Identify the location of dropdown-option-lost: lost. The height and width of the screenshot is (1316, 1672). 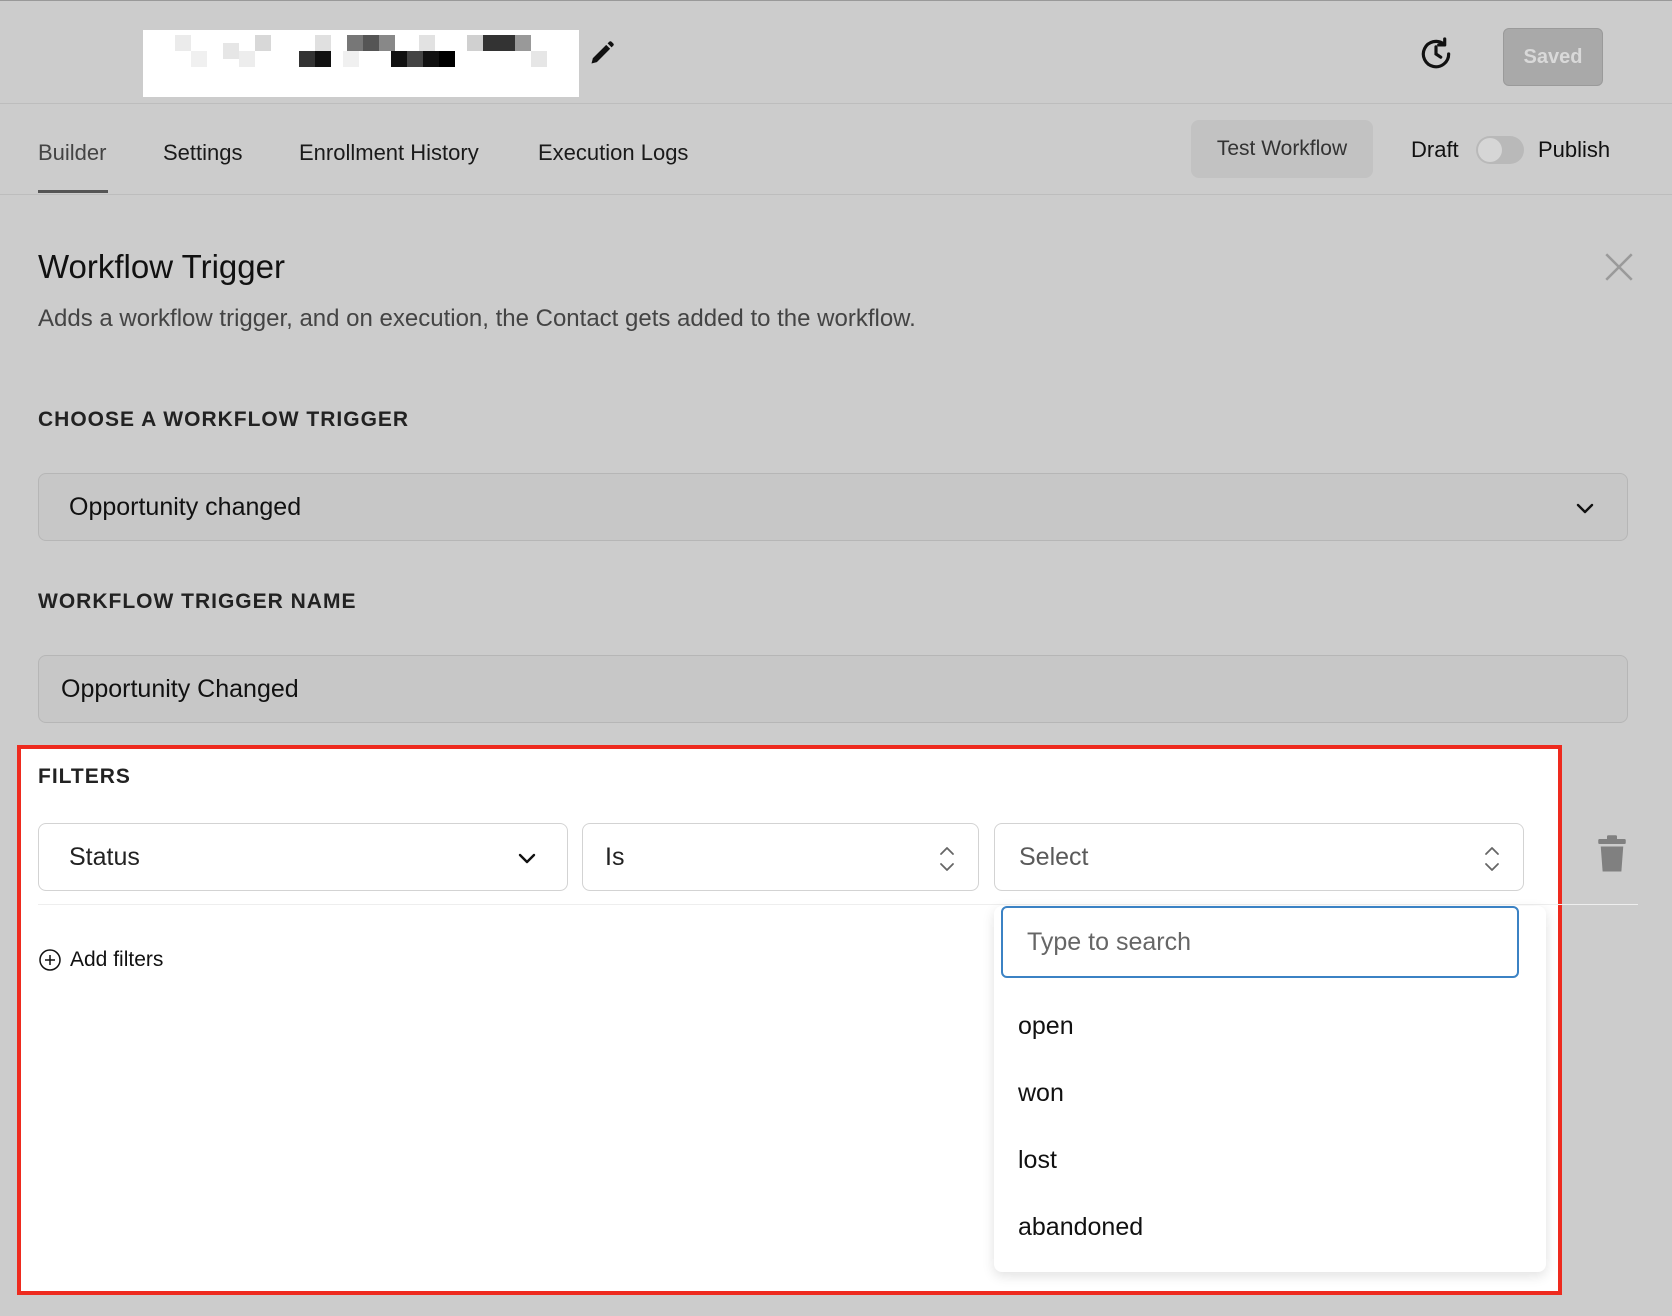
(1037, 1160).